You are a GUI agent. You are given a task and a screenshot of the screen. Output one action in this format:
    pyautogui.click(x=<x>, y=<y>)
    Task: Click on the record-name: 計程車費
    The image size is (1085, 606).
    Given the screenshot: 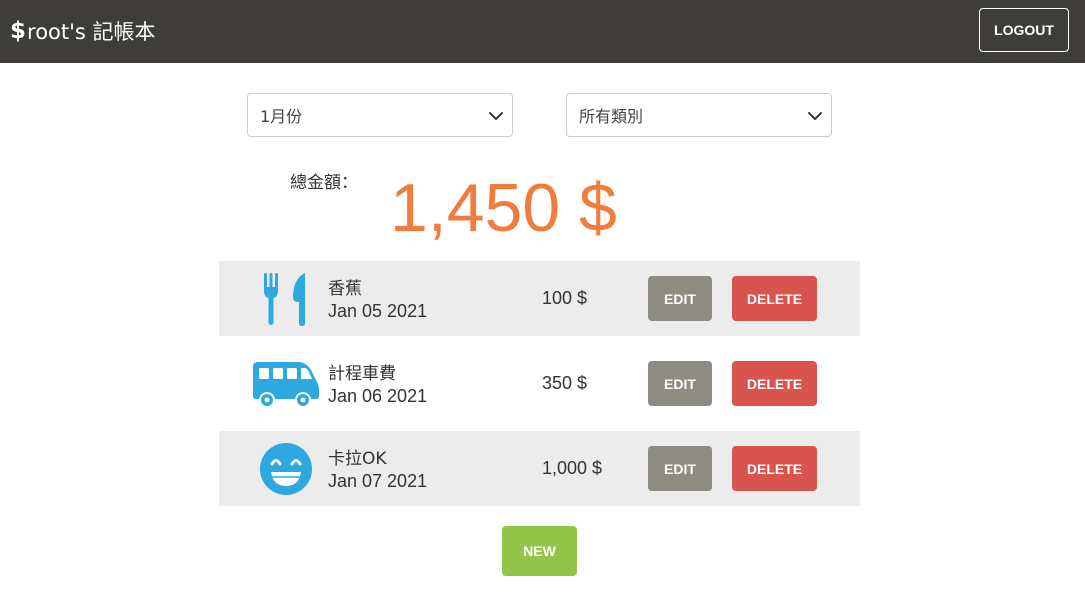 What is the action you would take?
    pyautogui.click(x=362, y=374)
    